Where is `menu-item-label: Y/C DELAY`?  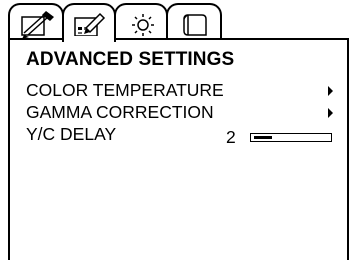 menu-item-label: Y/C DELAY is located at coordinates (71, 134).